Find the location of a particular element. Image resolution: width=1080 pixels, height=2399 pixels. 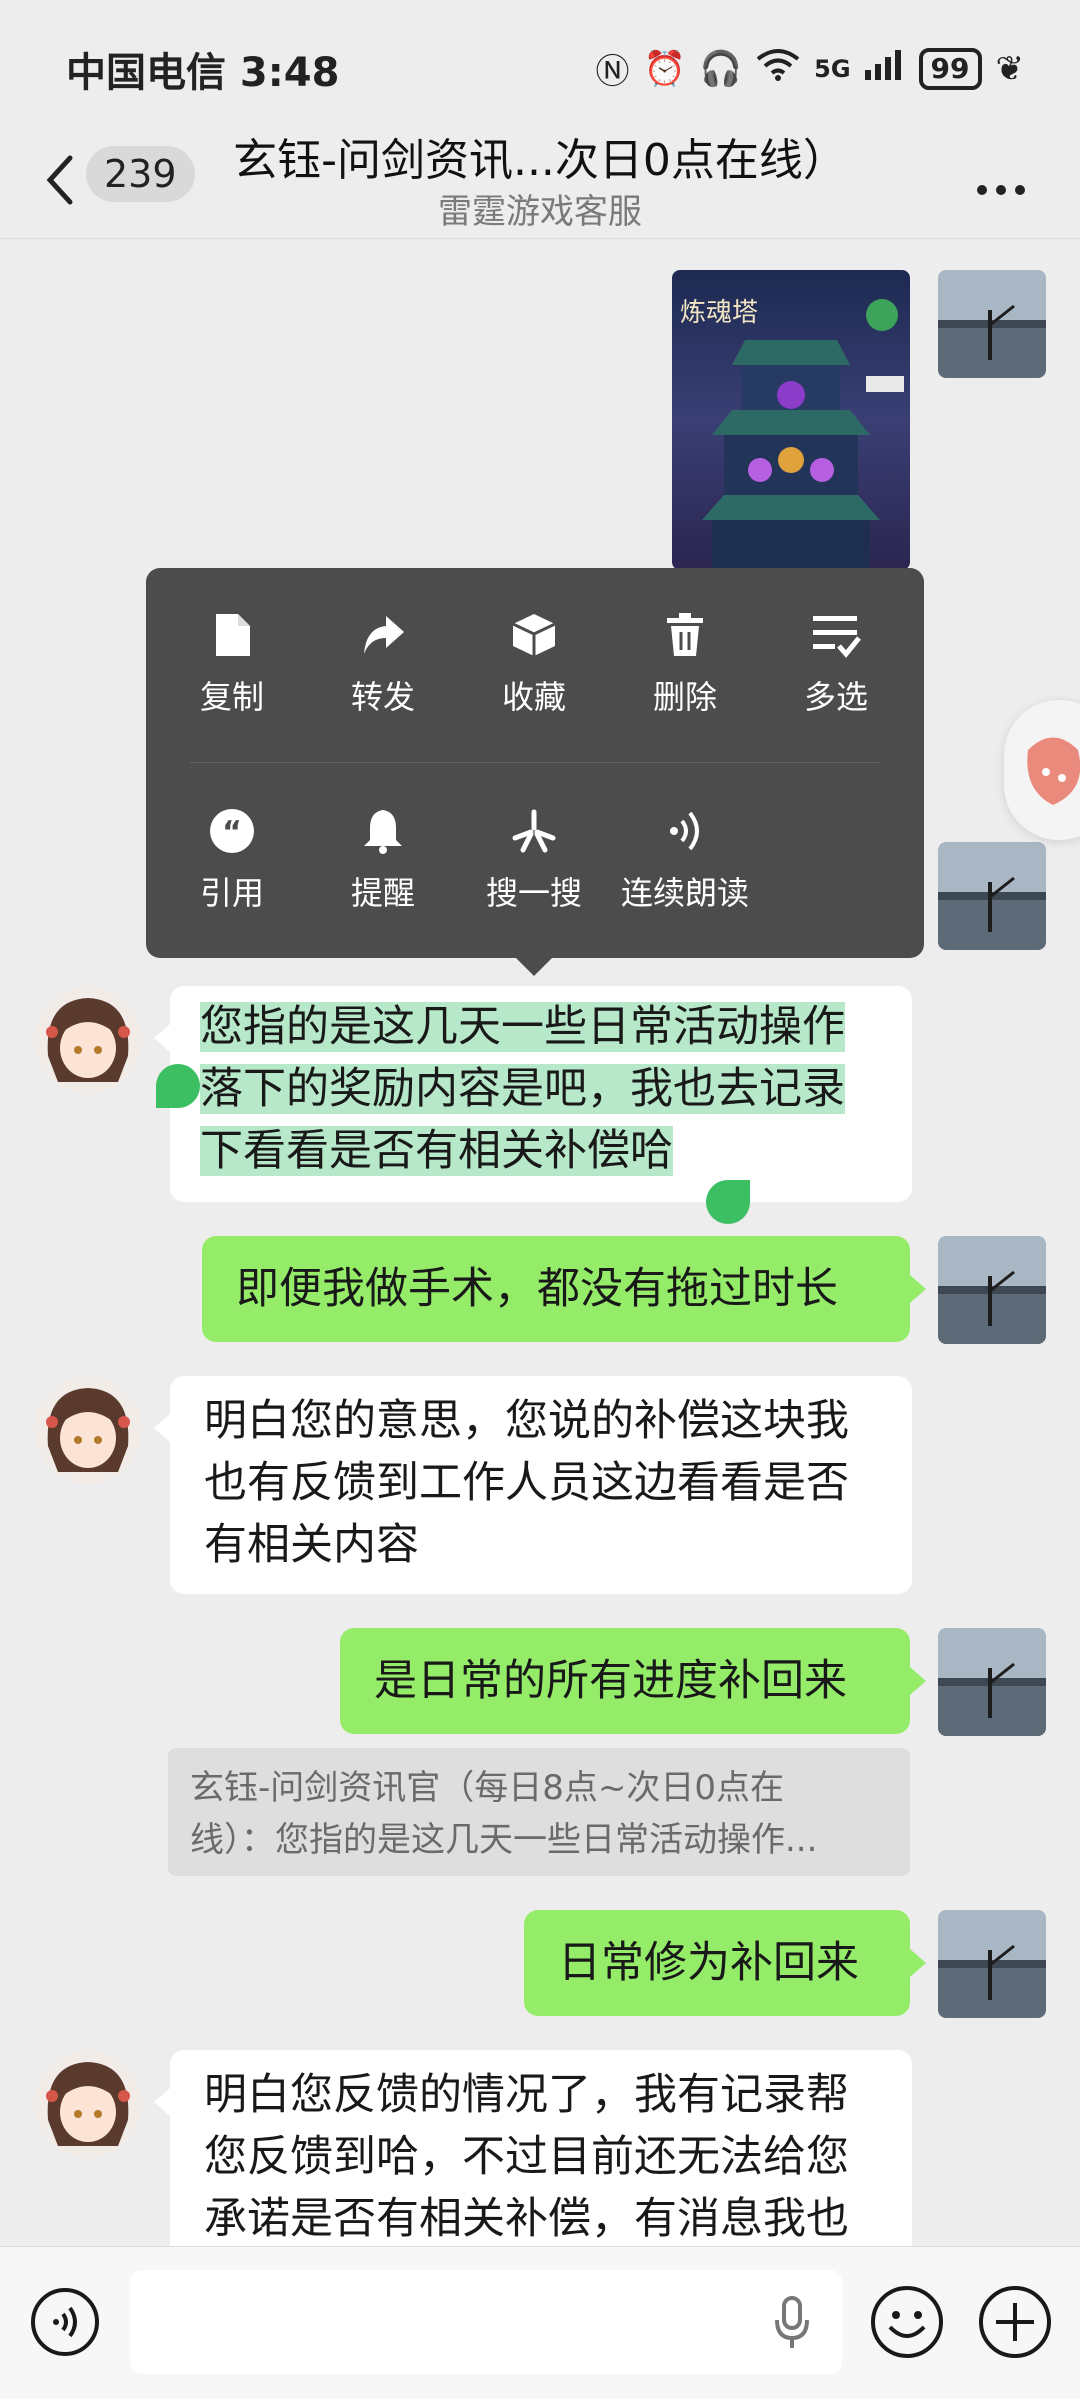

quote-line: 玄钰-问剑资讯官（每日8点~次日0点在 is located at coordinates (487, 1788).